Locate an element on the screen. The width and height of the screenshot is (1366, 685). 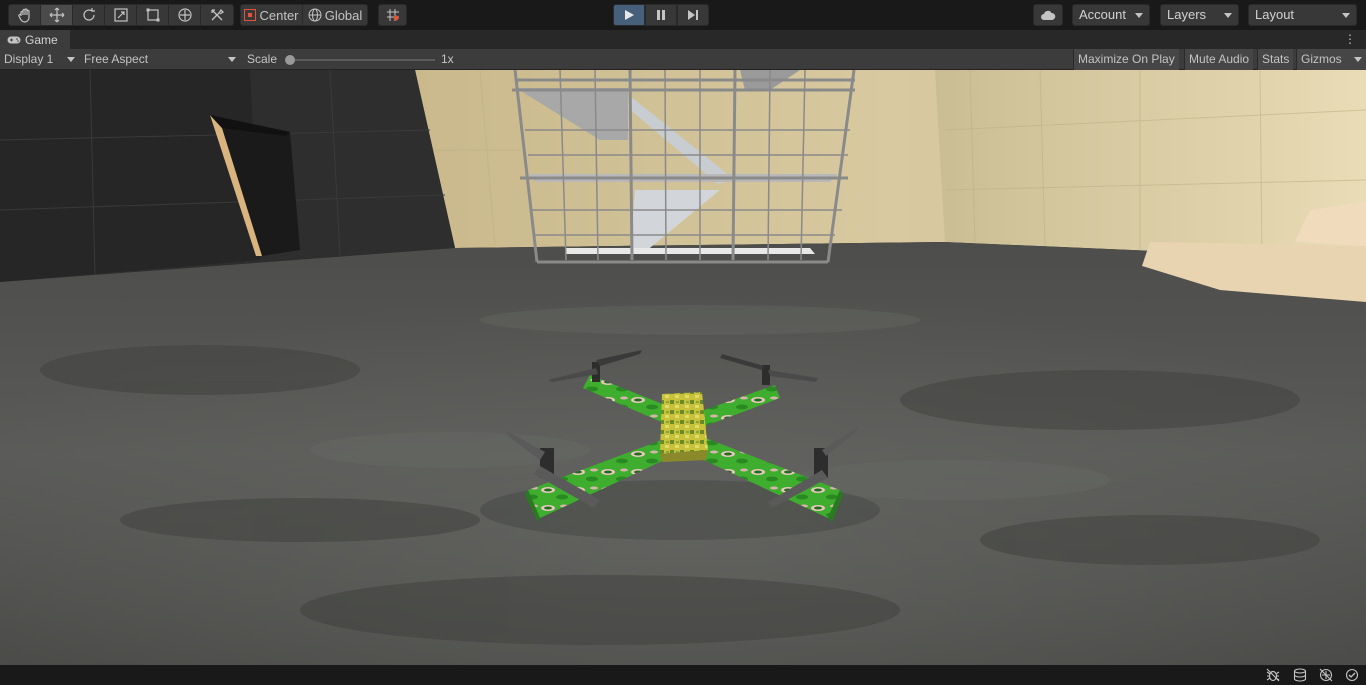
play-icon is located at coordinates (629, 15).